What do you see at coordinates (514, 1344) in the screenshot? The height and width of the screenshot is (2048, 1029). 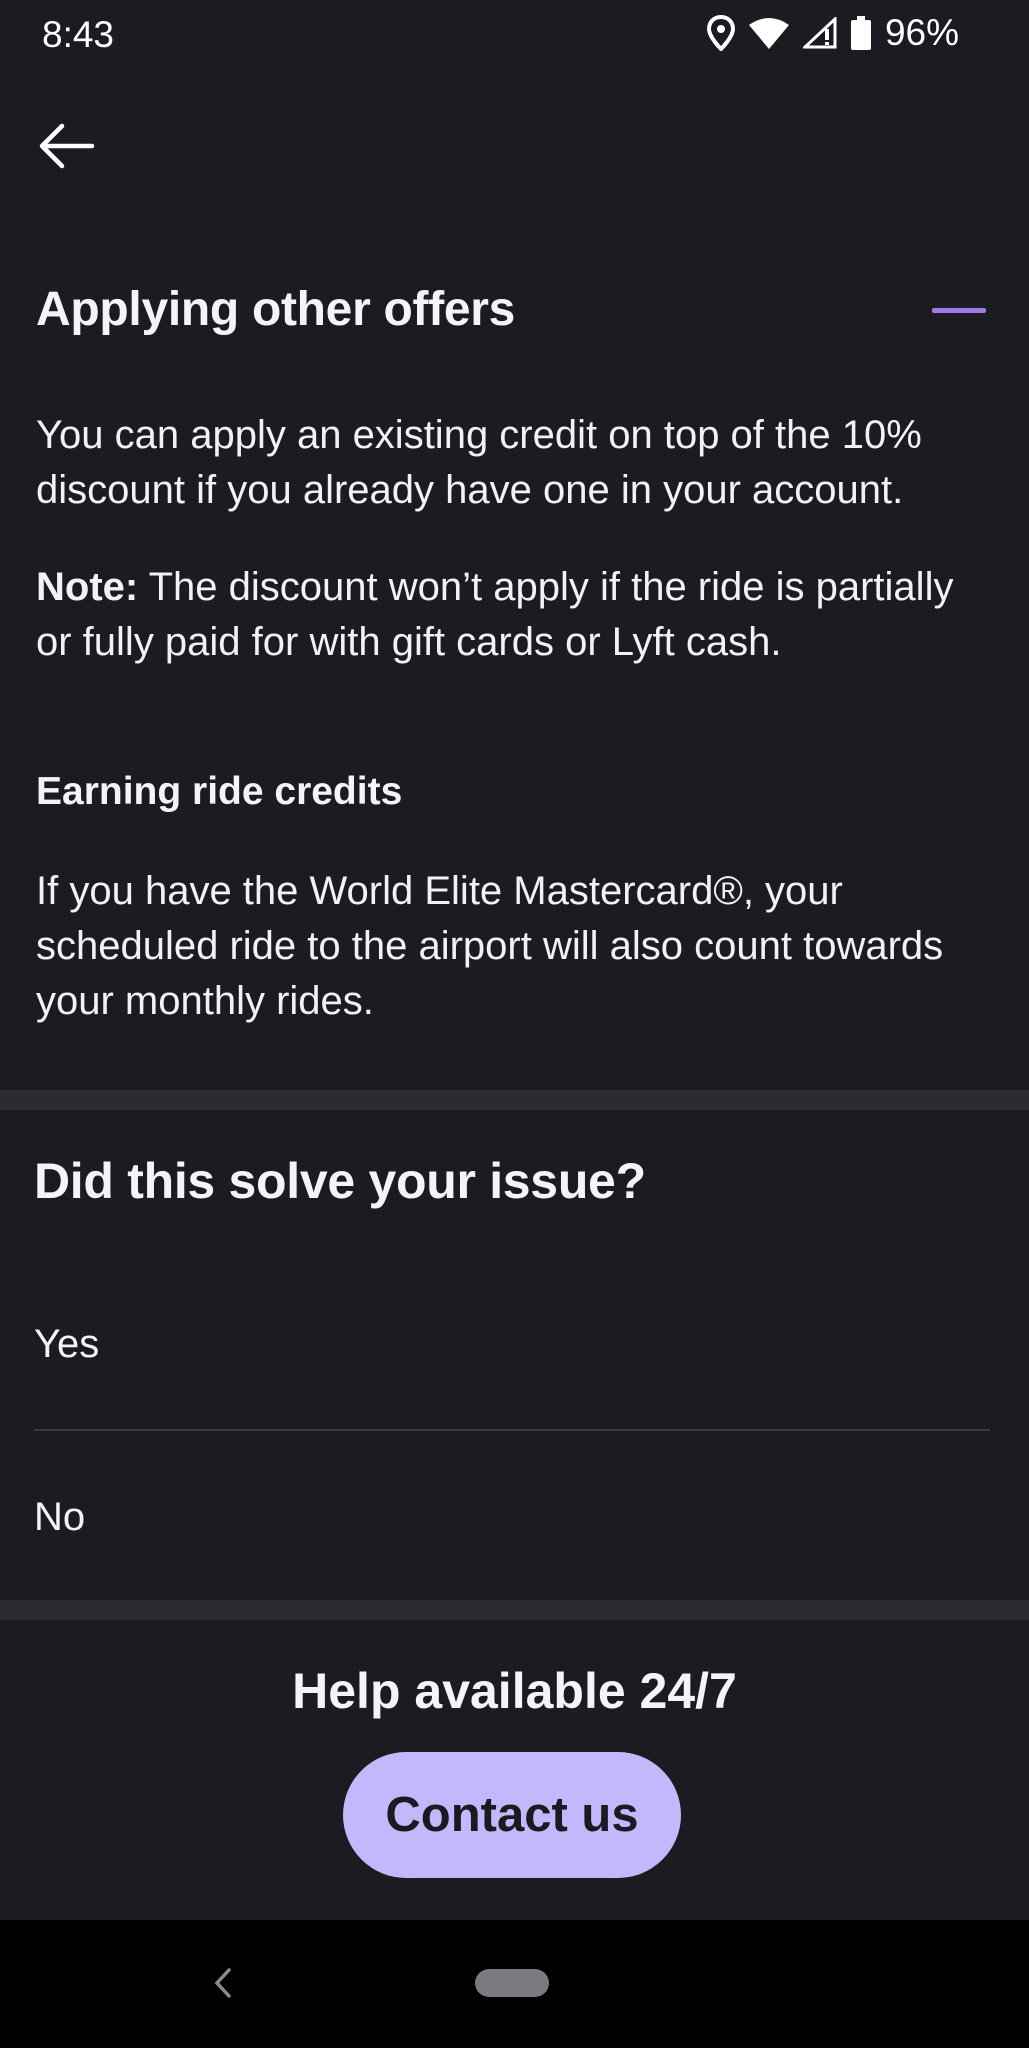 I see `feedback-yes-option: Yes` at bounding box center [514, 1344].